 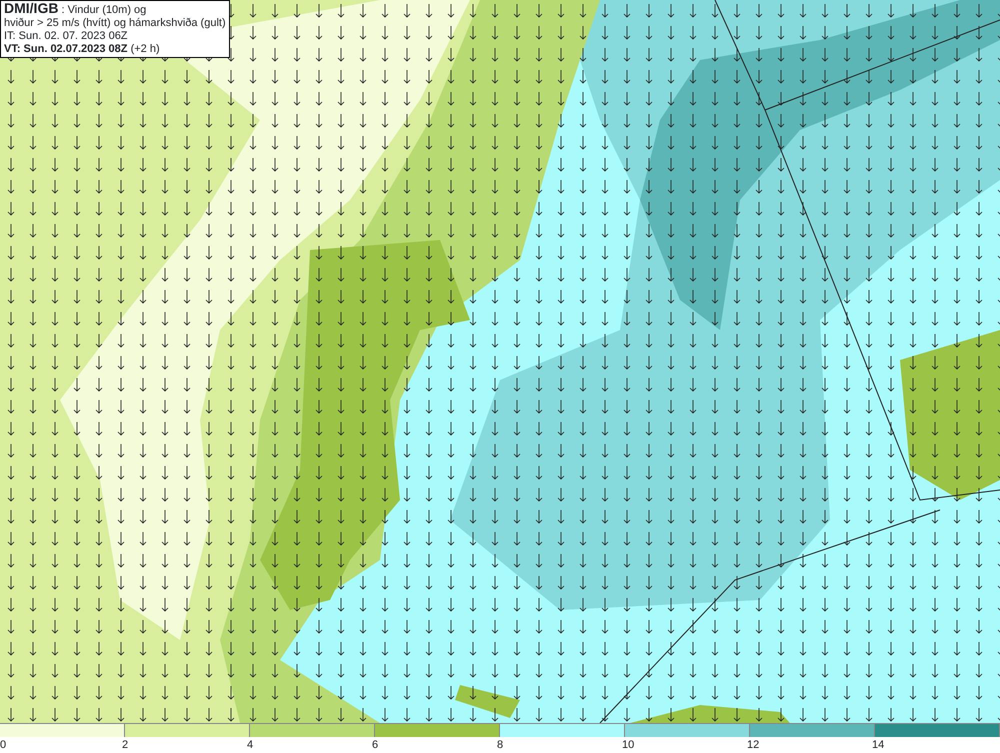 I want to click on scale-label: 8, so click(x=500, y=745).